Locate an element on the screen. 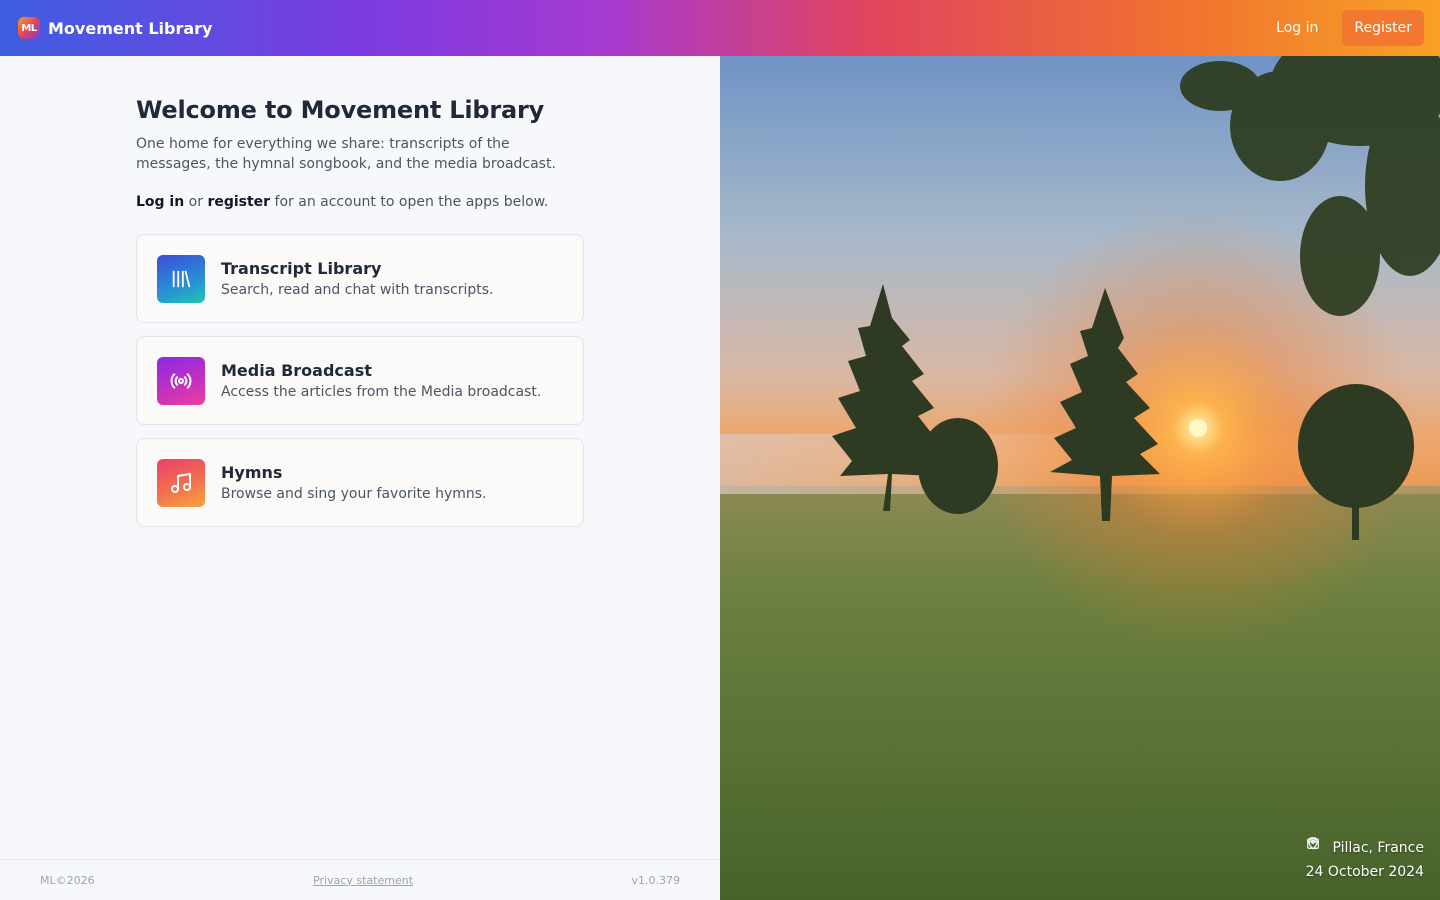  photo-caption: Pillac, France 24 October 2024 is located at coordinates (1365, 860).